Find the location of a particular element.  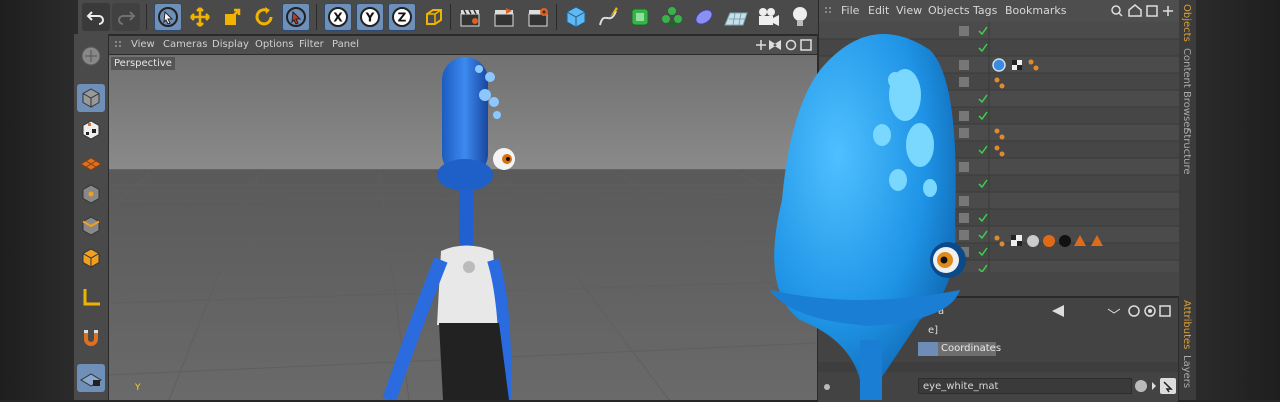

live-selection-tool is located at coordinates (168, 17).